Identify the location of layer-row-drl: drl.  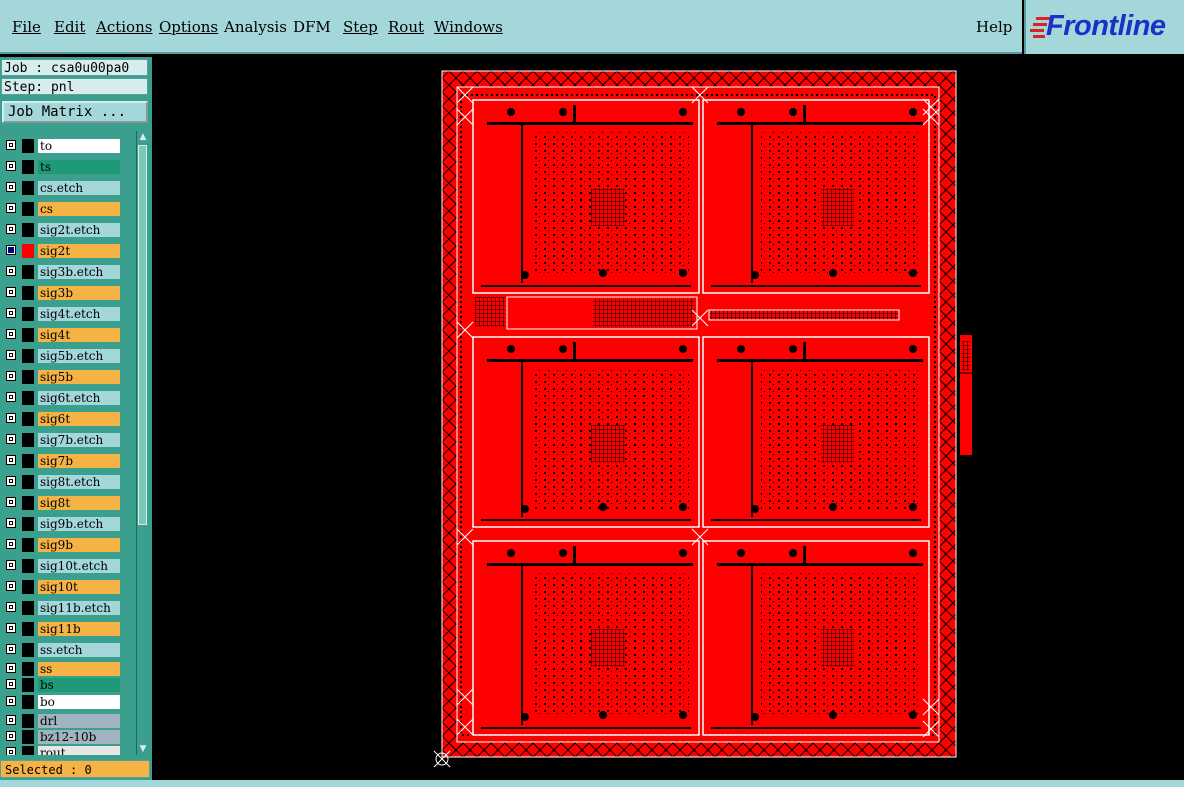
(67, 721).